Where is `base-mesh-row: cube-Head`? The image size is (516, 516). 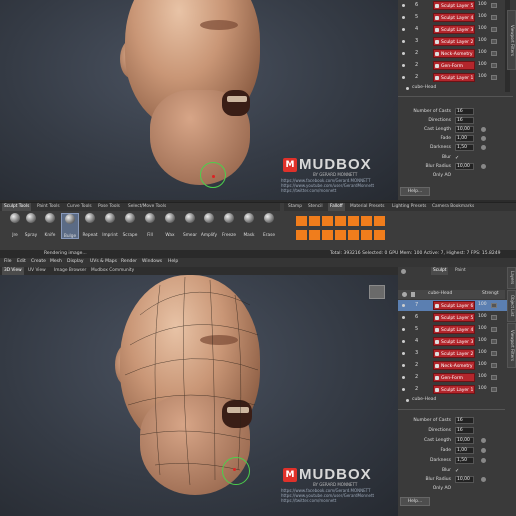 base-mesh-row: cube-Head is located at coordinates (455, 88).